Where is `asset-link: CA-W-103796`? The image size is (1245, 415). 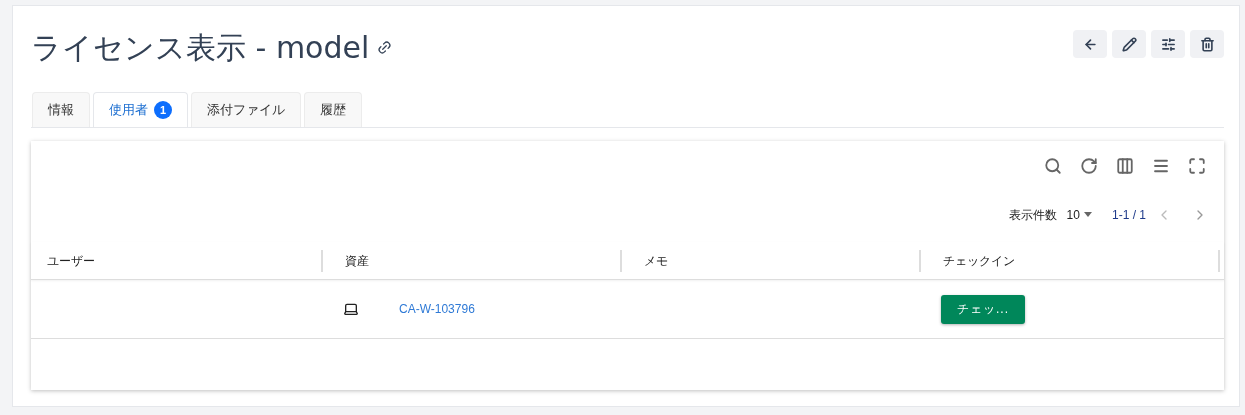
asset-link: CA-W-103796 is located at coordinates (437, 309).